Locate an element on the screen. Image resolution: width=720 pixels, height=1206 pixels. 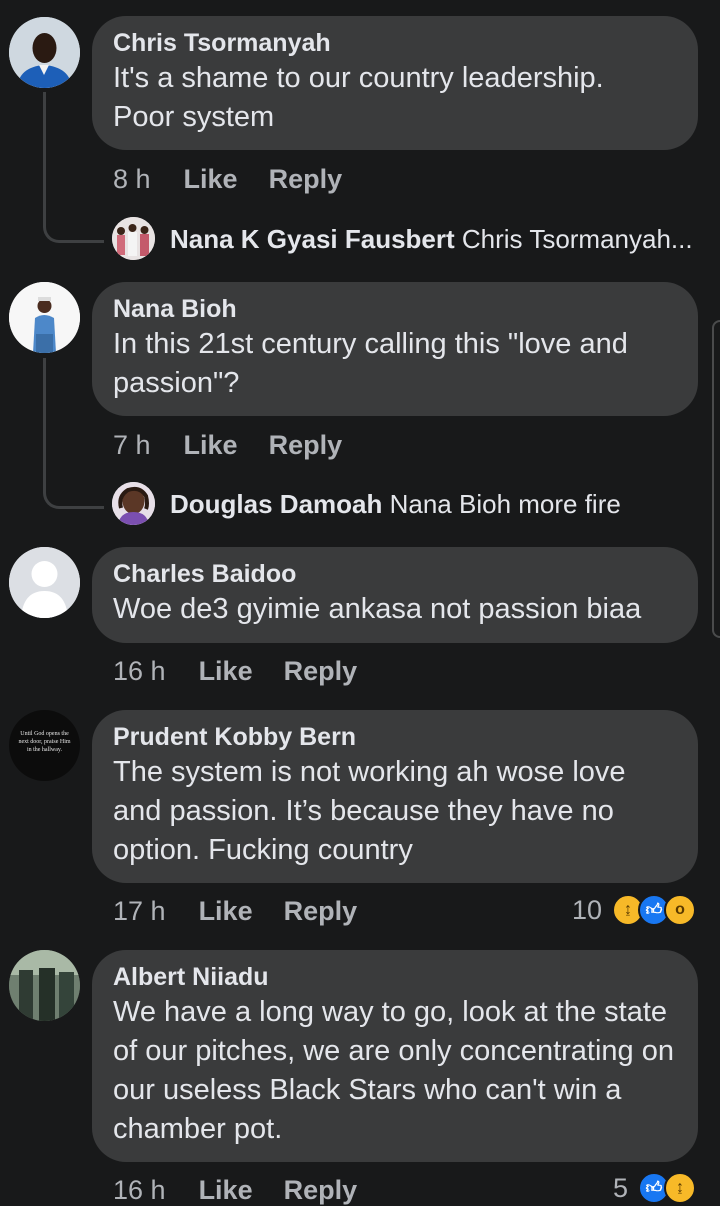
comment-time: 17 h is located at coordinates (139, 911).